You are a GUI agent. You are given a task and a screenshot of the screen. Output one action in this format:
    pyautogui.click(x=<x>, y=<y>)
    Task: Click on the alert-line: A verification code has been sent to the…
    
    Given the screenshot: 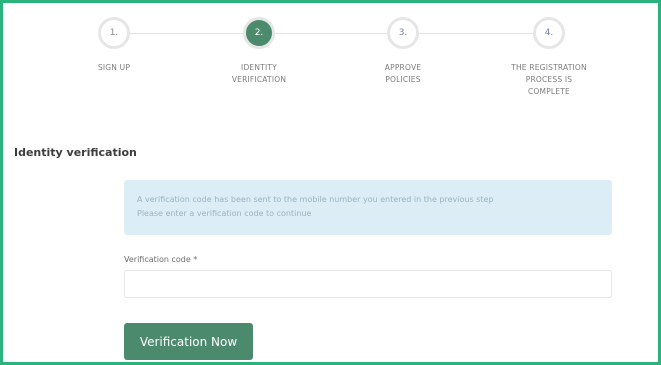 What is the action you would take?
    pyautogui.click(x=315, y=199)
    